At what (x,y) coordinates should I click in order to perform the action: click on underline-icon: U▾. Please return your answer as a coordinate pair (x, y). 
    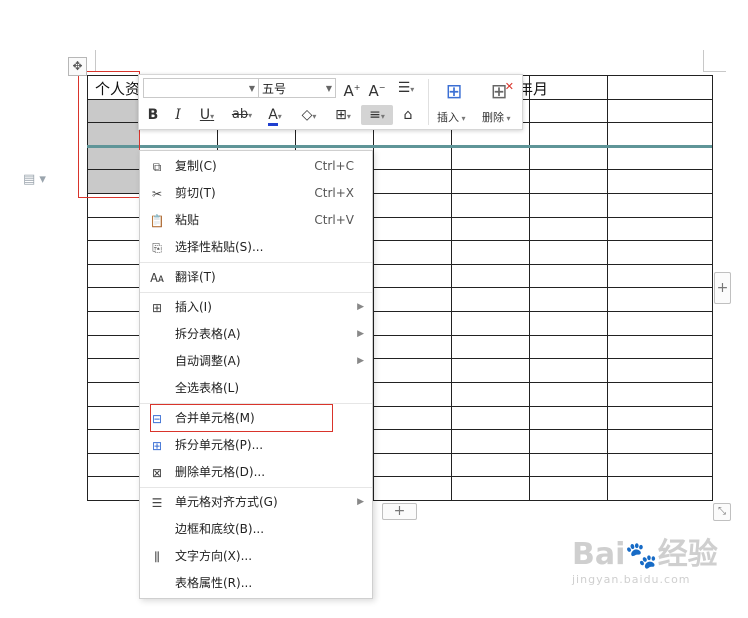
    Looking at the image, I should click on (207, 115).